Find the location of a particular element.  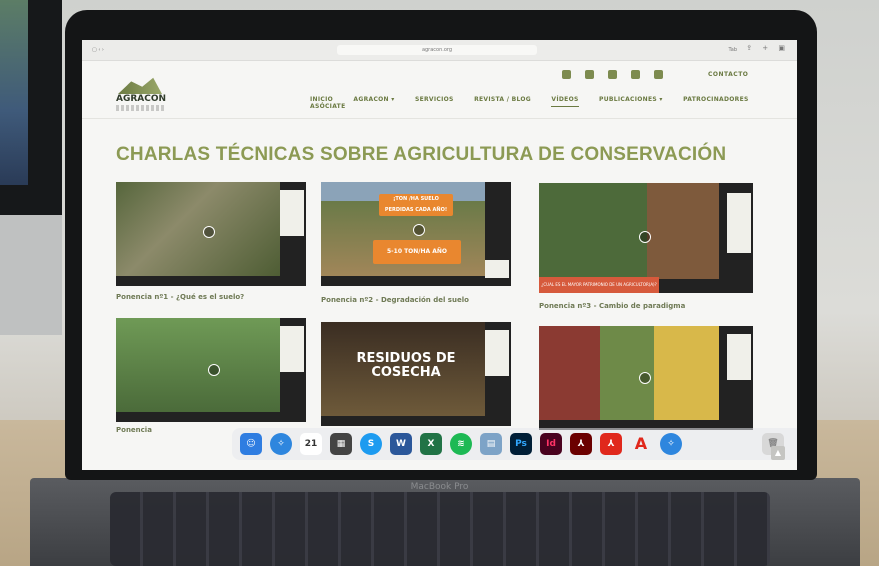

address-bar: agracon.org is located at coordinates (437, 50).